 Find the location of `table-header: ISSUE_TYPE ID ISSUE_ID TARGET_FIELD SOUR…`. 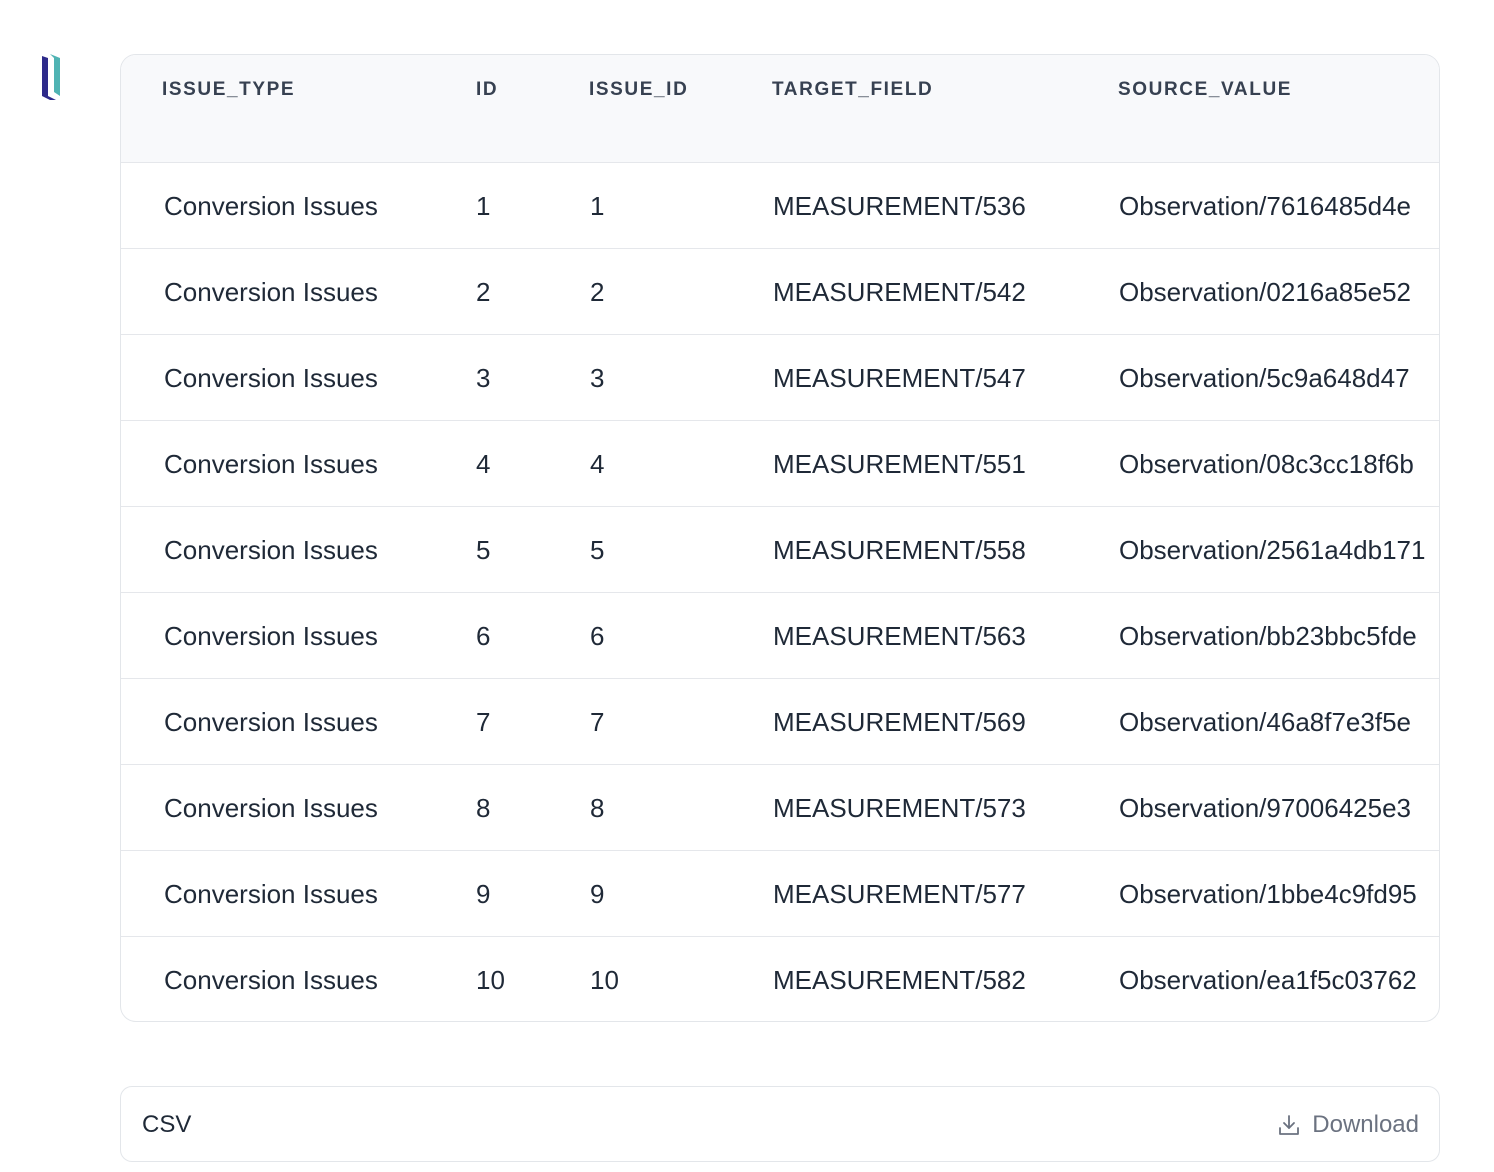

table-header: ISSUE_TYPE ID ISSUE_ID TARGET_FIELD SOUR… is located at coordinates (780, 109).